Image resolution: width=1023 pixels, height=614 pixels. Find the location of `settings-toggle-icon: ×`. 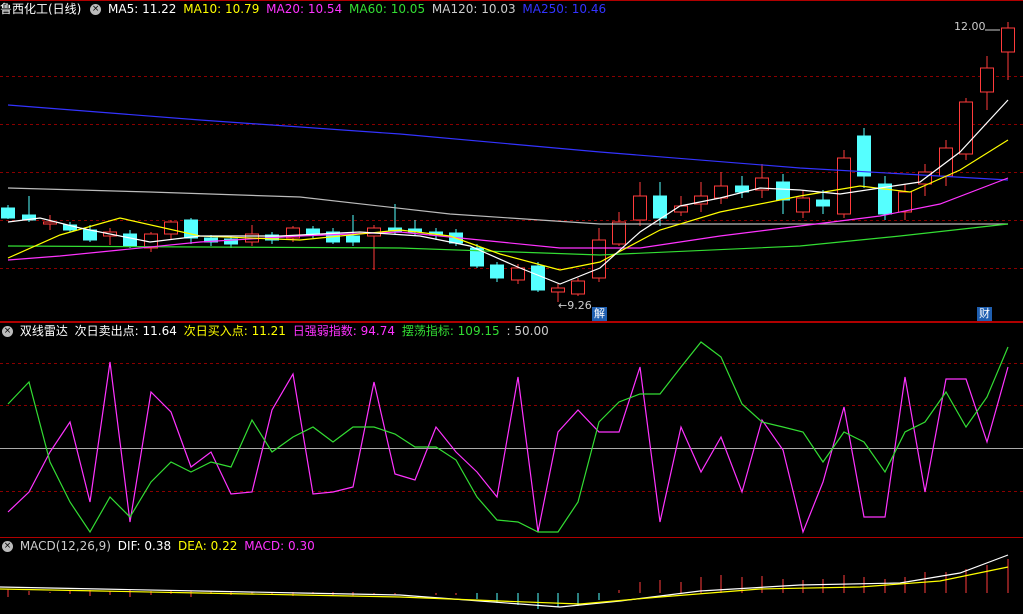

settings-toggle-icon: × is located at coordinates (96, 9).